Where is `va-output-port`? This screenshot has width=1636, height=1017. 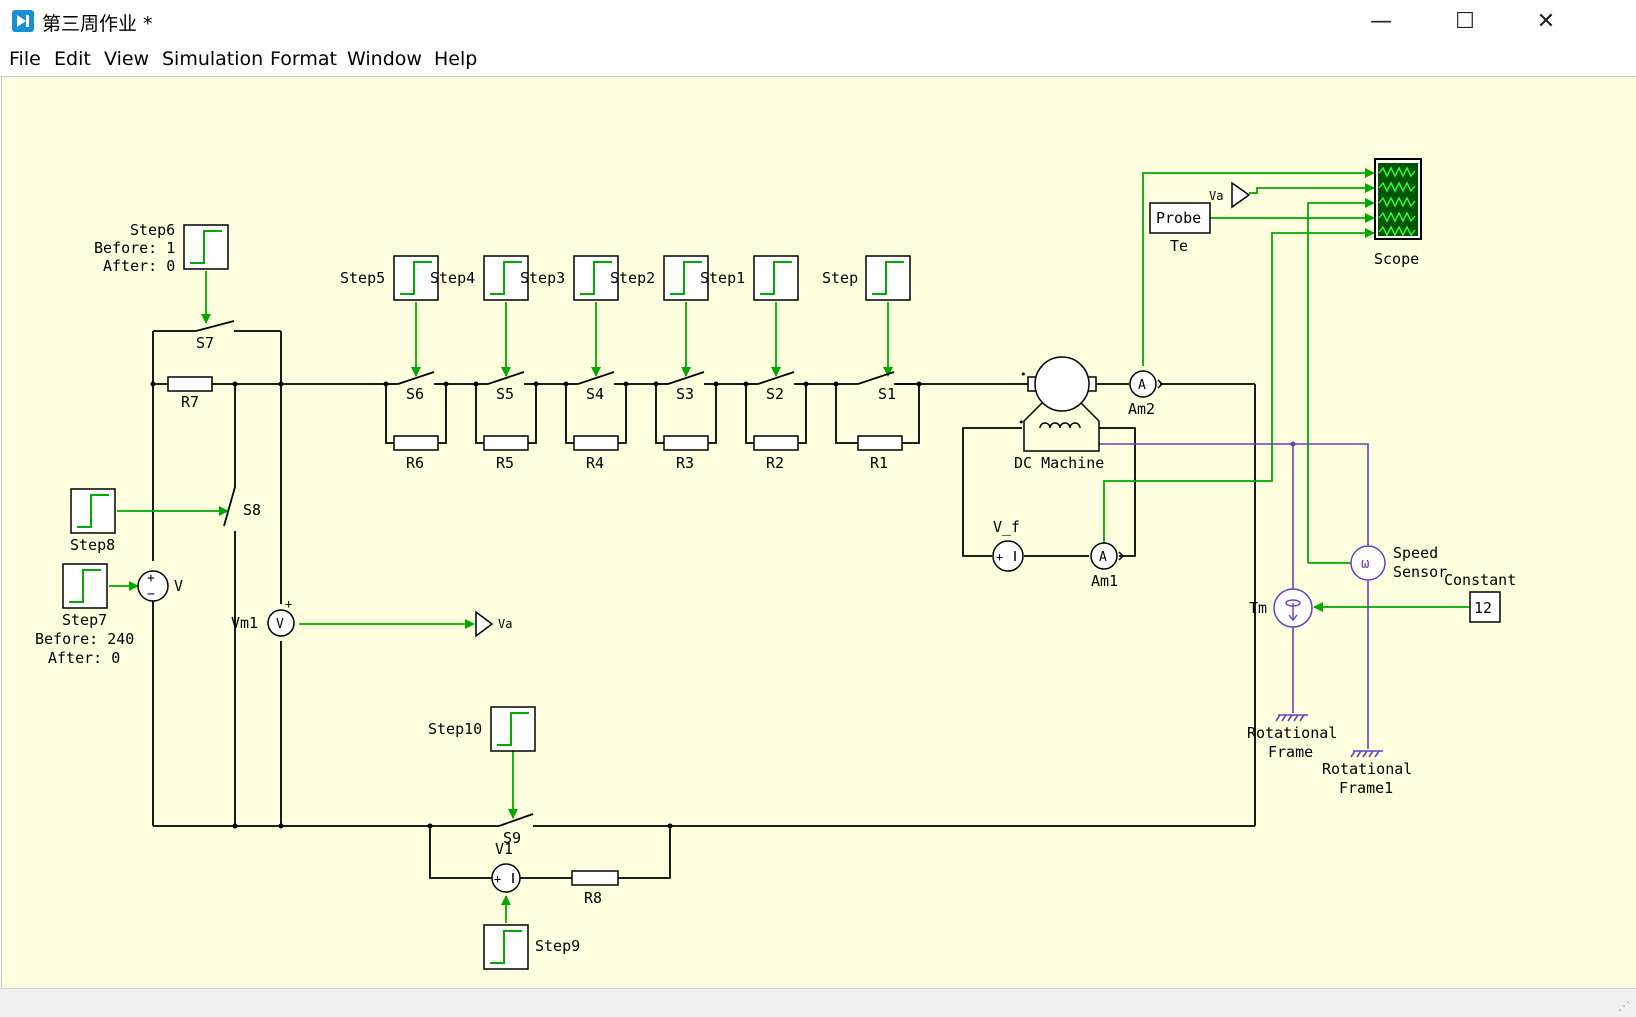 va-output-port is located at coordinates (484, 624).